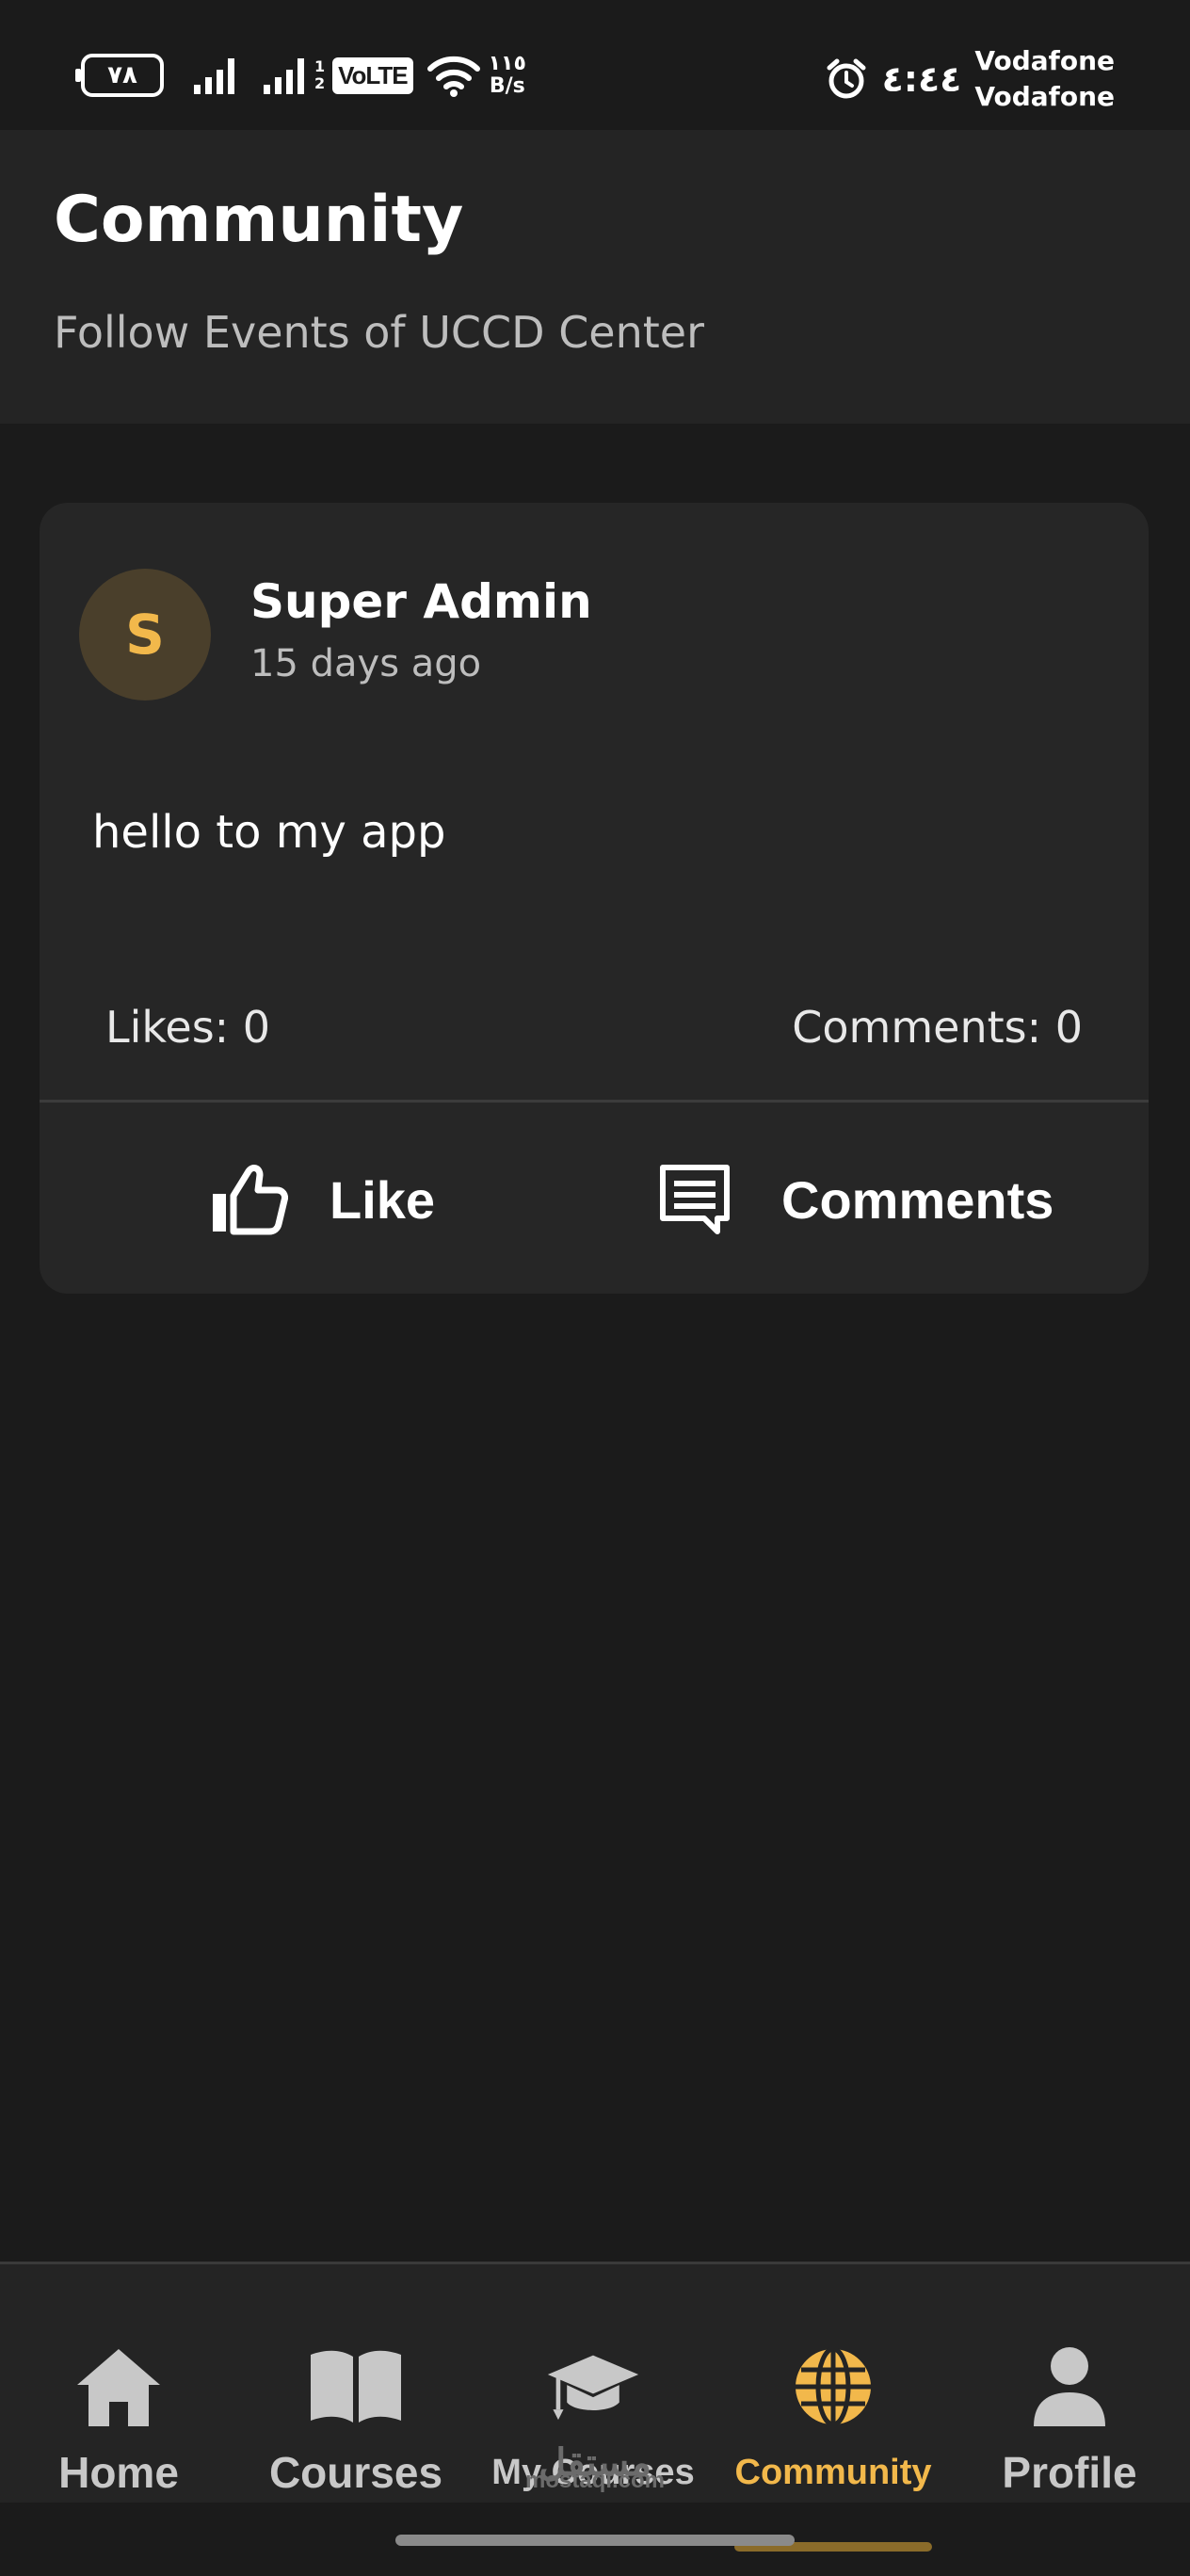 The height and width of the screenshot is (2576, 1190). I want to click on network-speed: ١١٥ B/s, so click(507, 75).